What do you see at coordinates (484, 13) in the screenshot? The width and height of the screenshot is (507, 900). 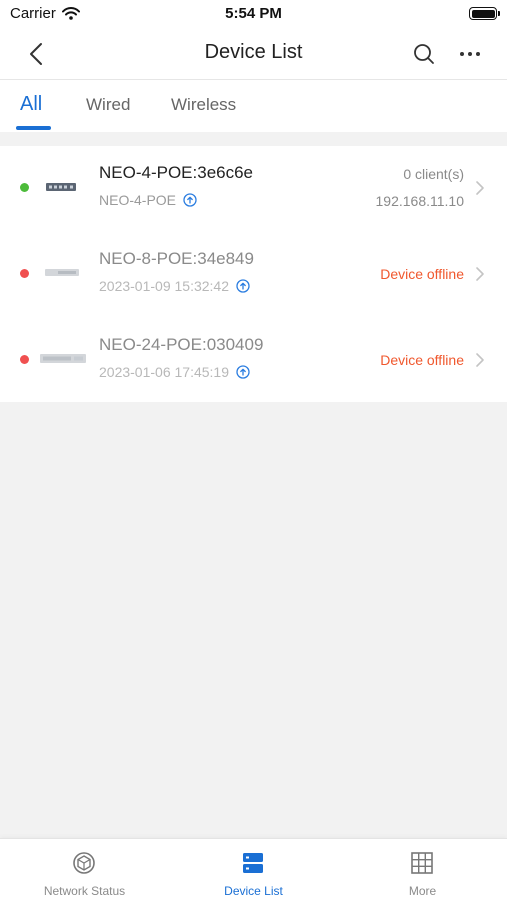 I see `battery-icon` at bounding box center [484, 13].